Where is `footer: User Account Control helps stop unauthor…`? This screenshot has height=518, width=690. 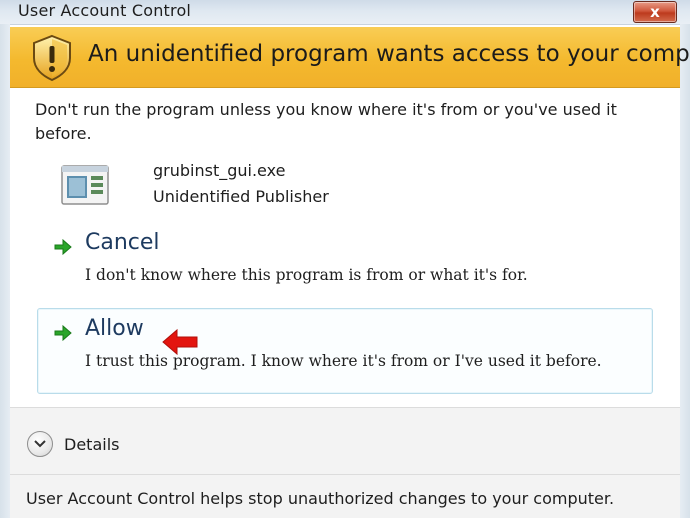
footer: User Account Control helps stop unauthor… is located at coordinates (345, 496).